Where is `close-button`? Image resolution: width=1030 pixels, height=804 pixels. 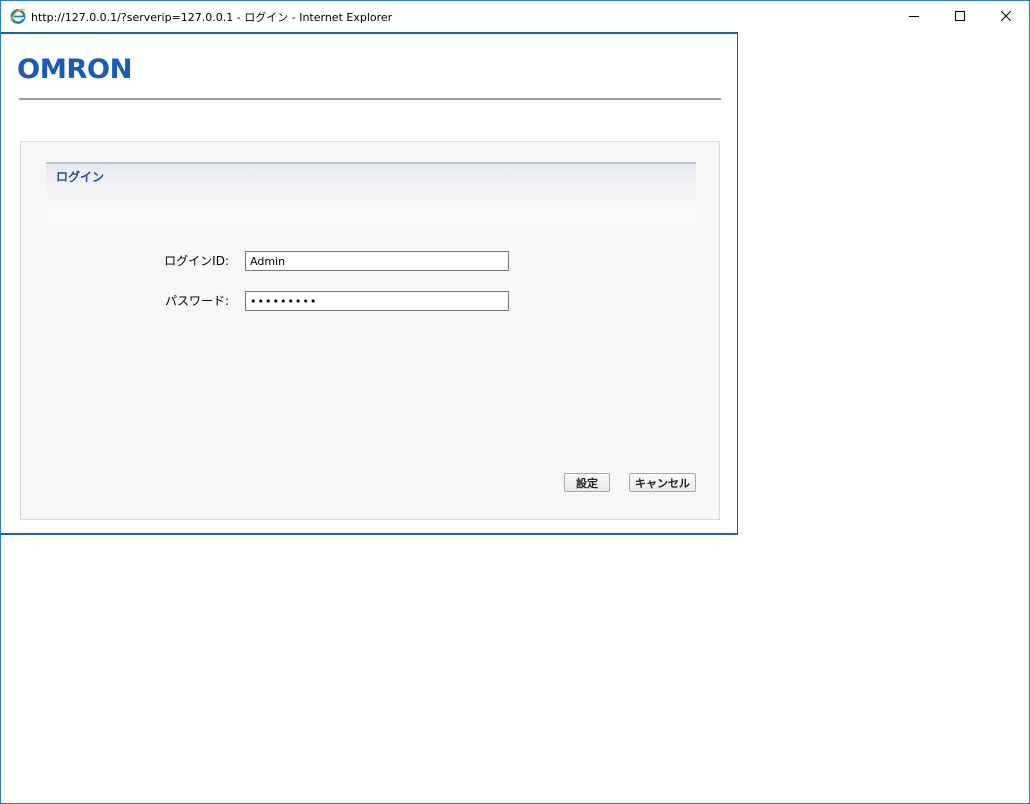
close-button is located at coordinates (1006, 16).